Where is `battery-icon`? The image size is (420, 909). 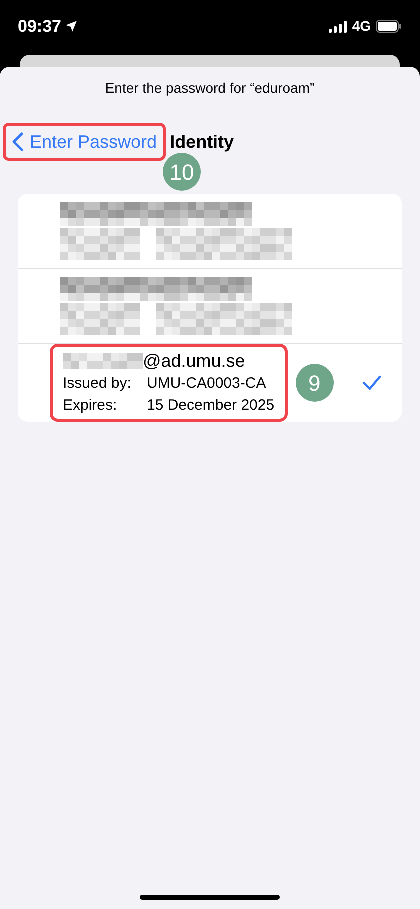 battery-icon is located at coordinates (389, 26).